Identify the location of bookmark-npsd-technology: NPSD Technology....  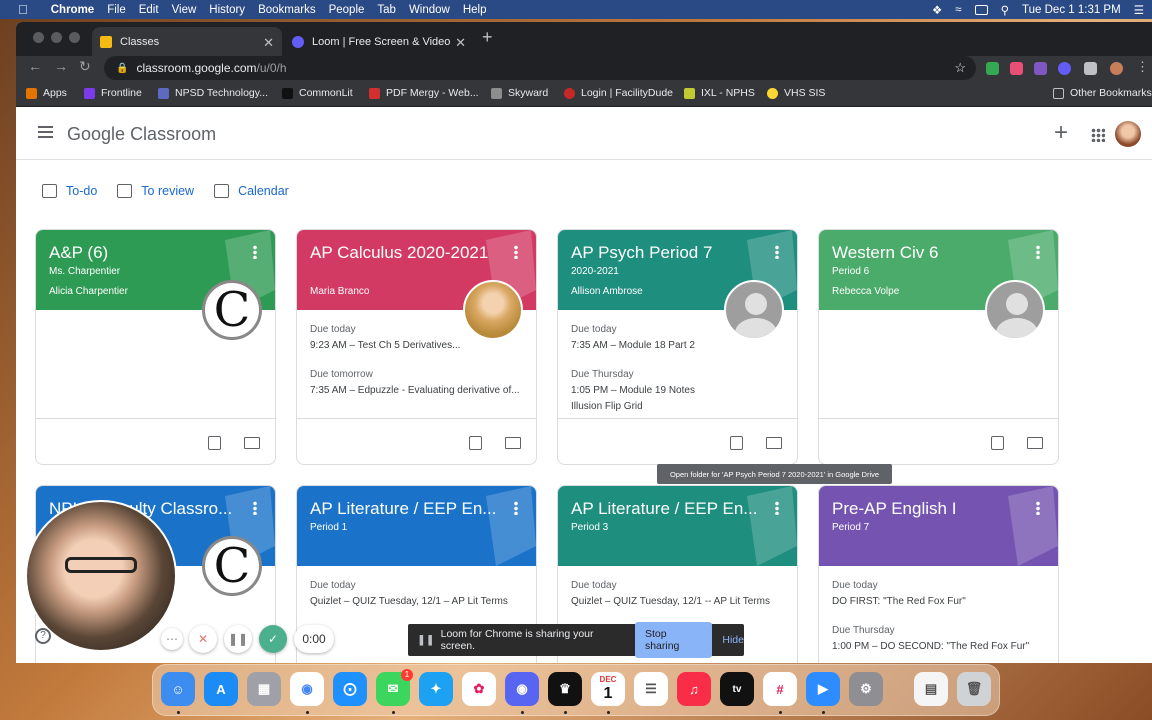
(213, 93).